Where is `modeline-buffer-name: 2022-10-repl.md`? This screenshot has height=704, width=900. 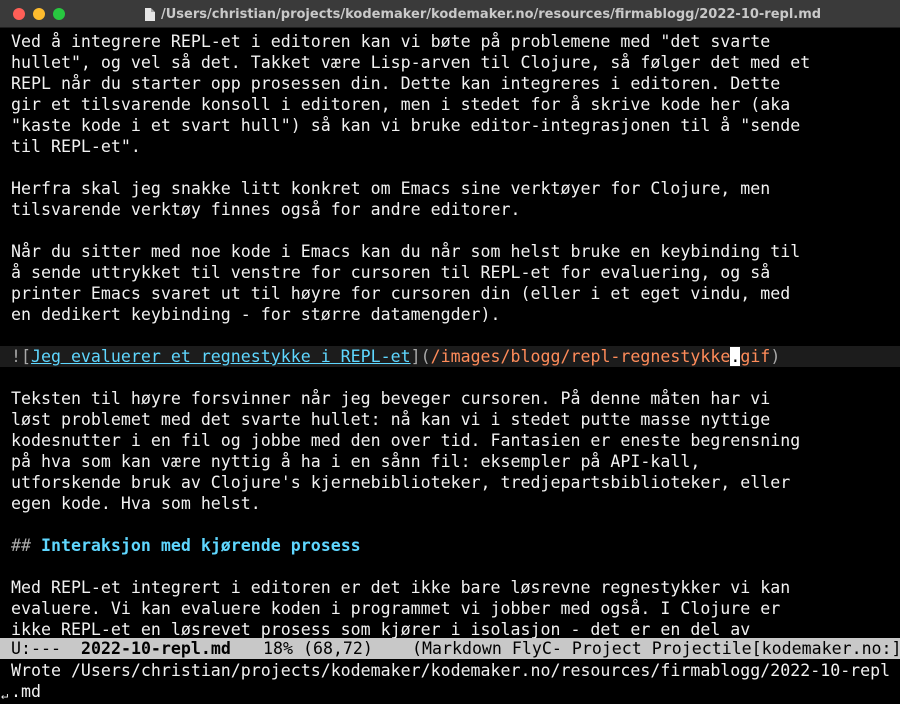 modeline-buffer-name: 2022-10-repl.md is located at coordinates (156, 648).